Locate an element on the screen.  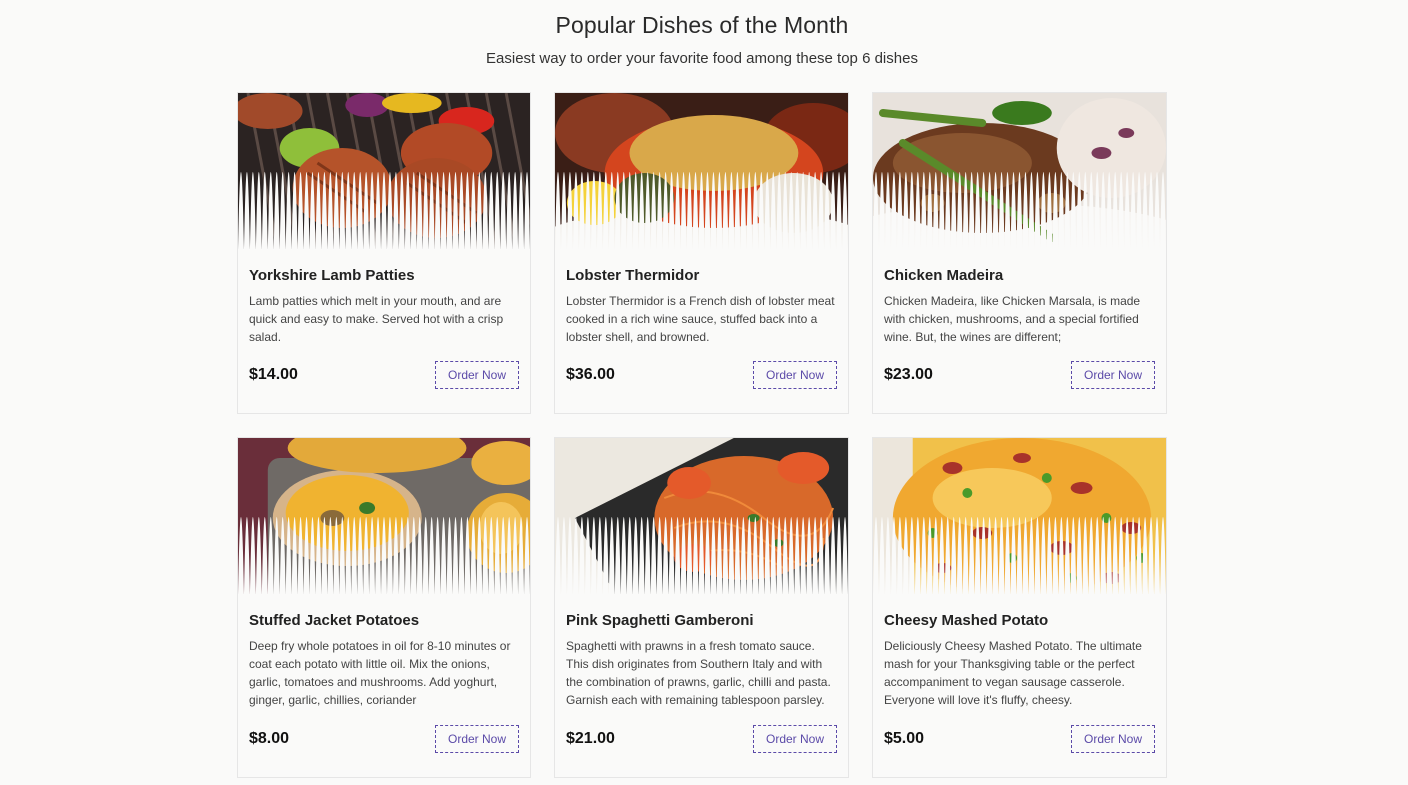
dish-title: Yorkshire Lamb Patties is located at coordinates (332, 275).